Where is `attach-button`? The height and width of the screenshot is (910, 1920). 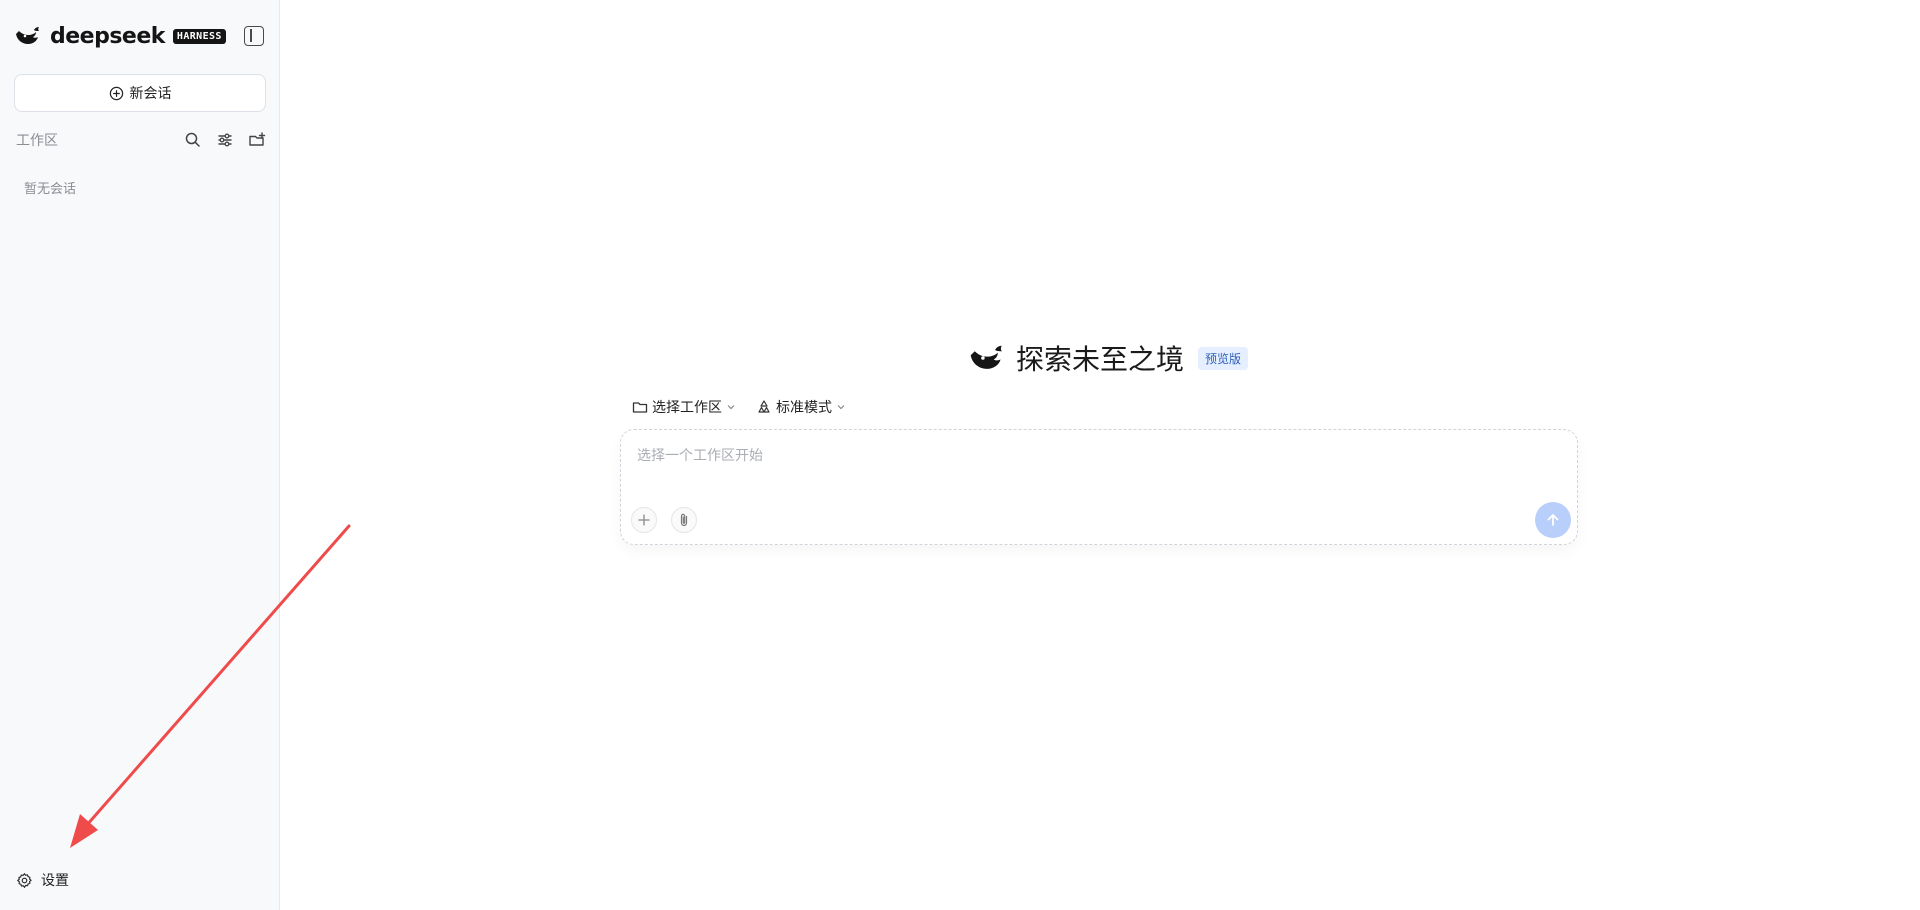
attach-button is located at coordinates (684, 520).